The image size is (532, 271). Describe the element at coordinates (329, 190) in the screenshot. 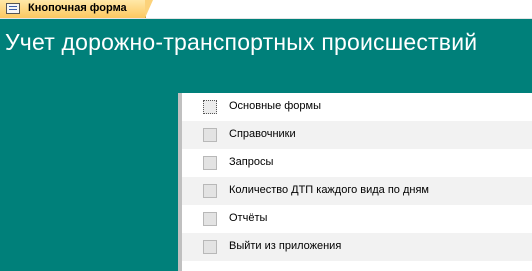

I see `menu-item-label: Количество ДТП каждого вида по дням` at that location.